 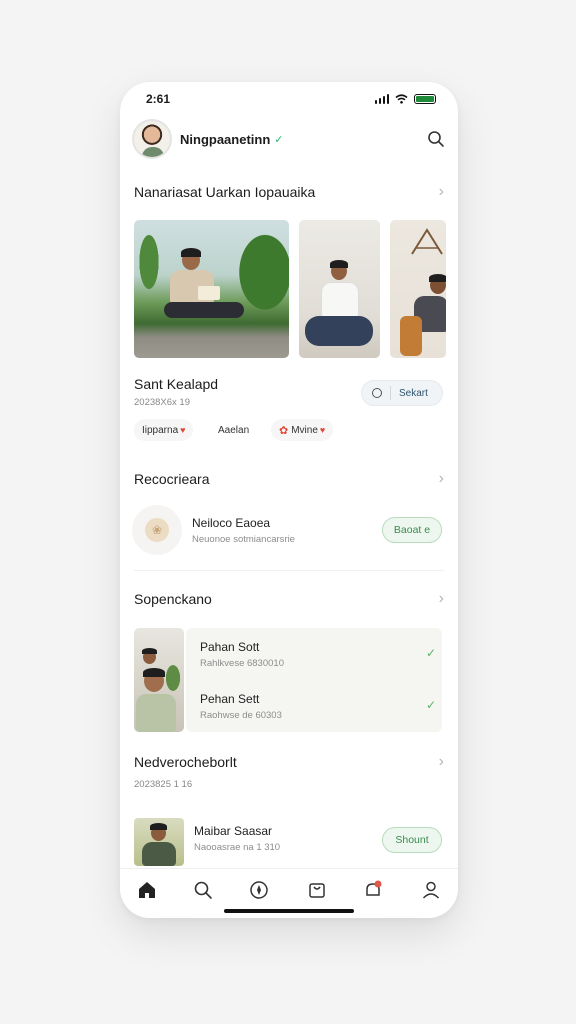 What do you see at coordinates (412, 840) in the screenshot?
I see `member-action-button: Shount` at bounding box center [412, 840].